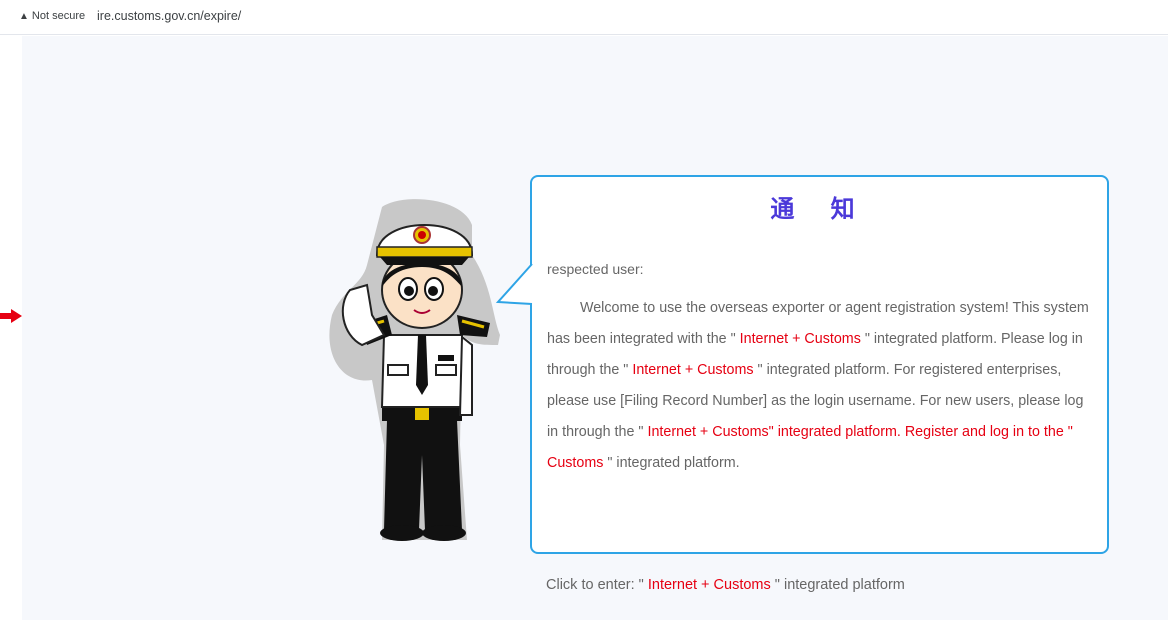  What do you see at coordinates (24, 16) in the screenshot?
I see `warning-icon: ▲` at bounding box center [24, 16].